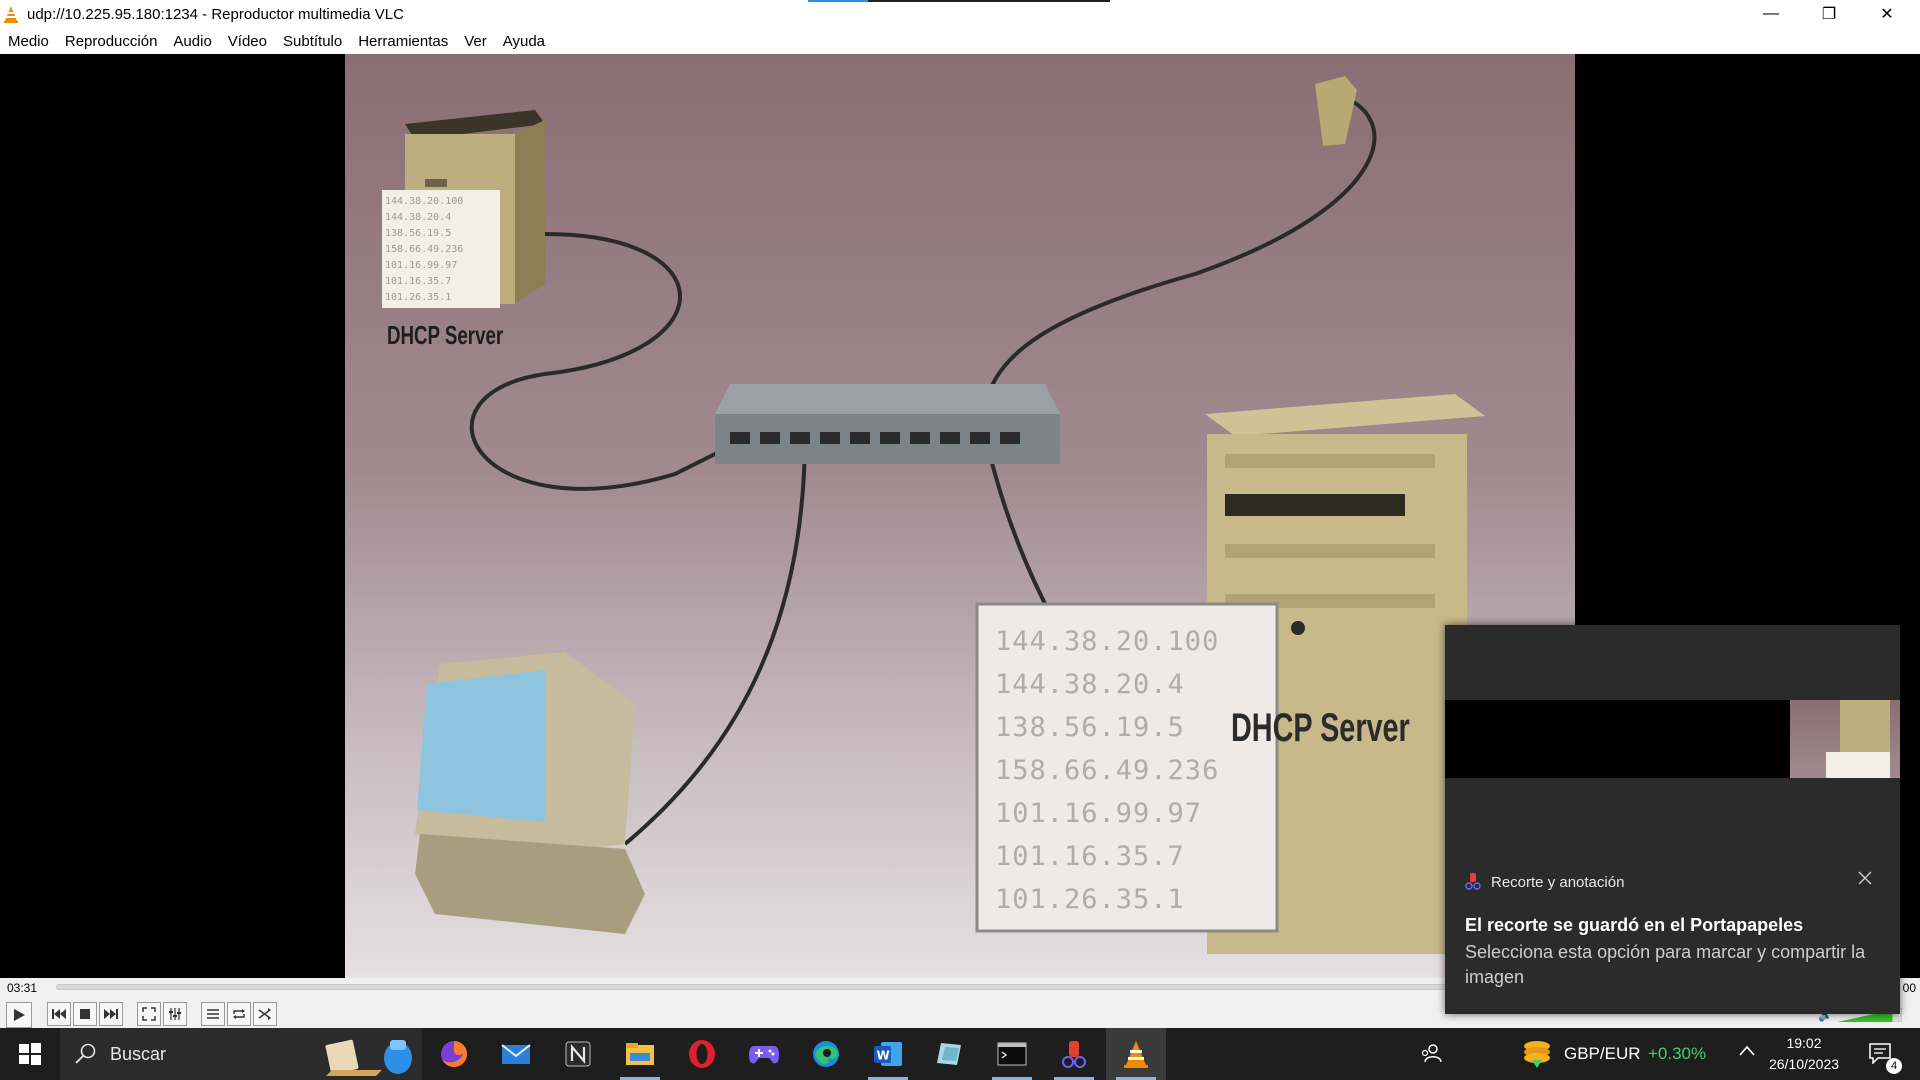 This screenshot has width=1920, height=1080. I want to click on shuffle-button, so click(265, 1014).